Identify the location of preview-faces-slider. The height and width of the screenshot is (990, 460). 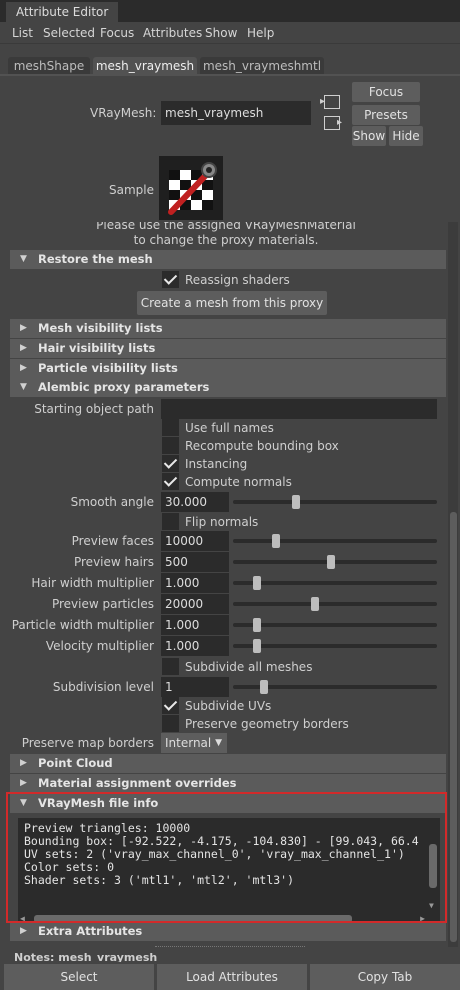
(335, 541).